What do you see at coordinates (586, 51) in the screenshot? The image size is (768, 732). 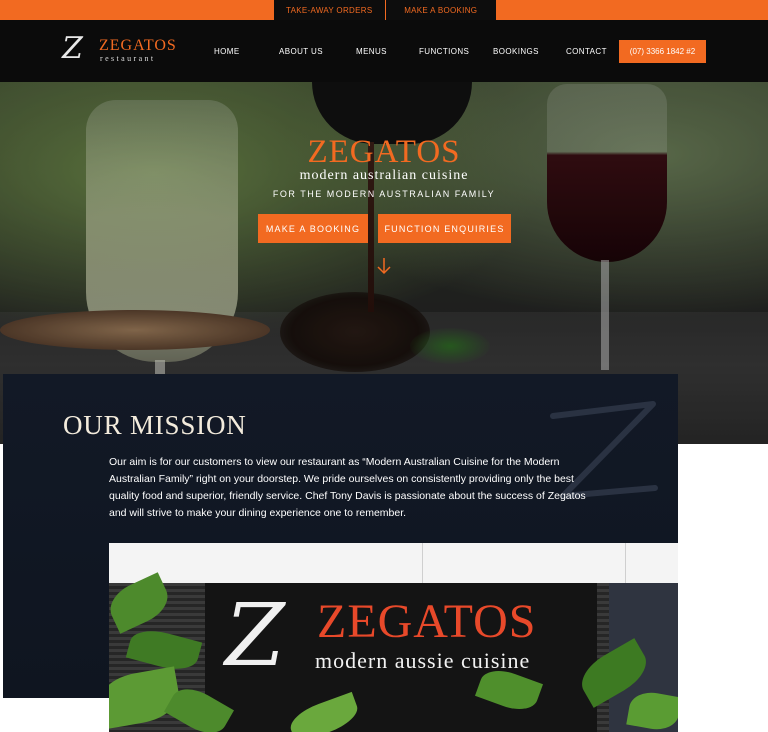 I see `nav-contact: CONTACT` at bounding box center [586, 51].